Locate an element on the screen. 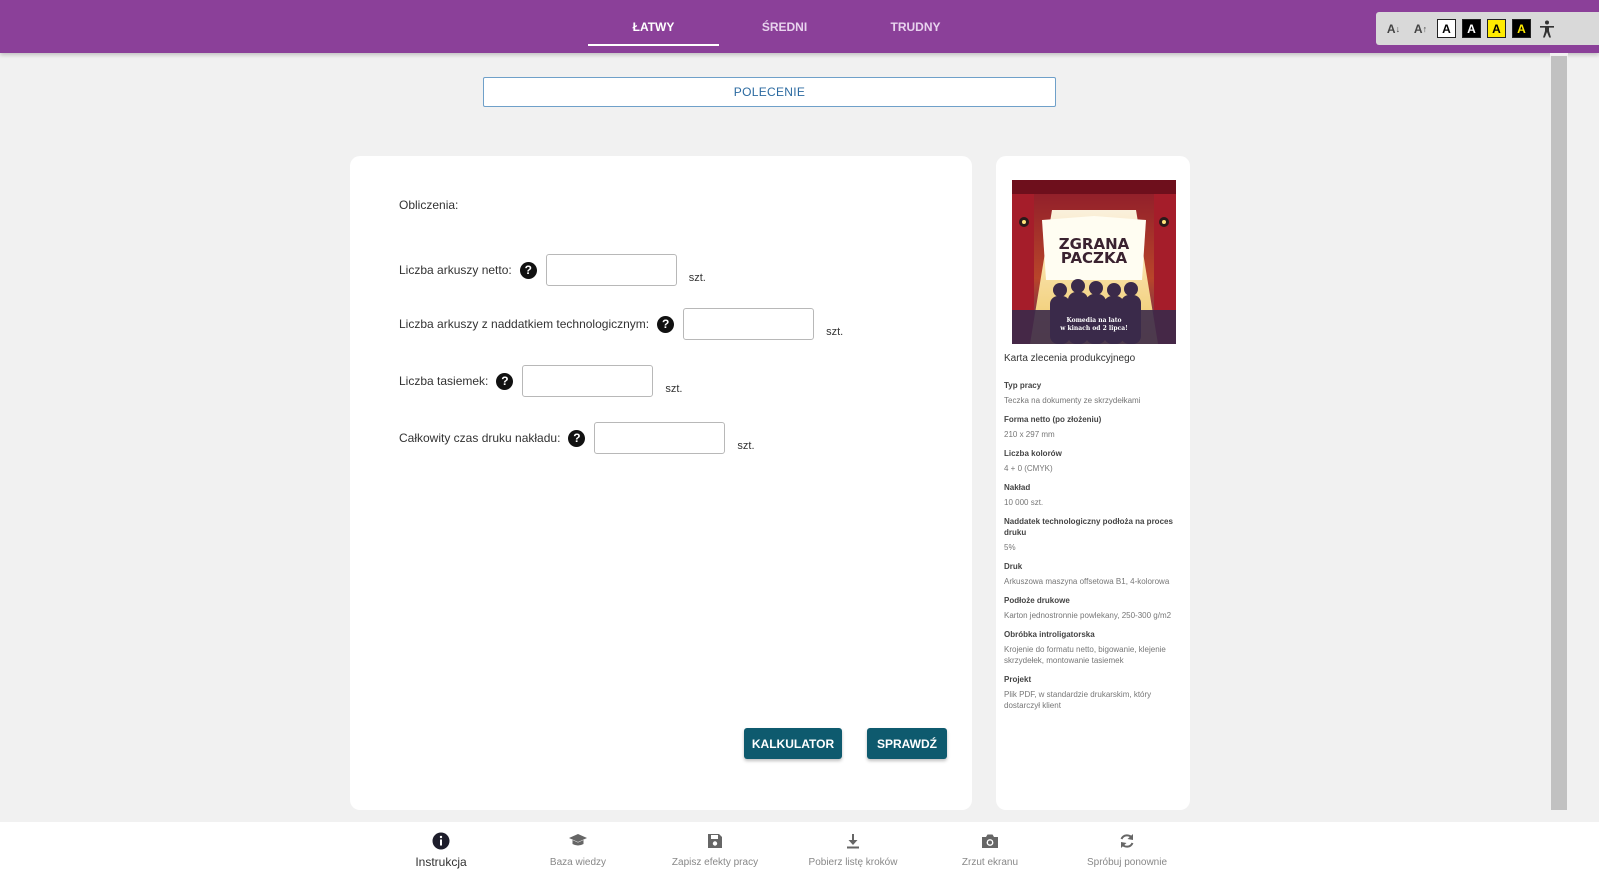  increase-font-button: A ↑ is located at coordinates (1420, 29).